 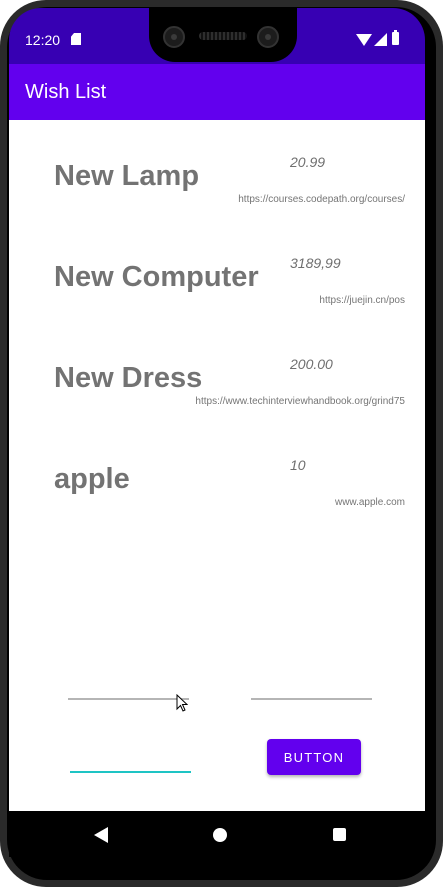 What do you see at coordinates (220, 835) in the screenshot?
I see `home-icon` at bounding box center [220, 835].